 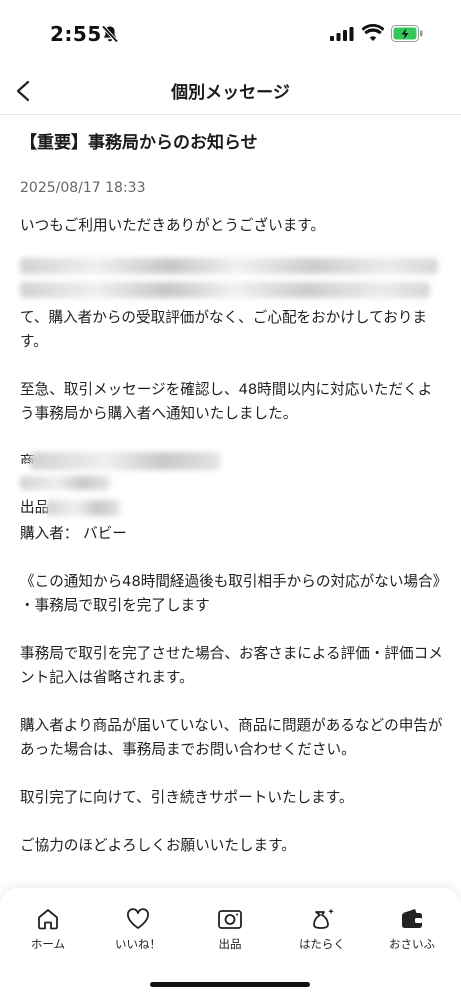 I want to click on redacted-item-name, so click(x=125, y=461).